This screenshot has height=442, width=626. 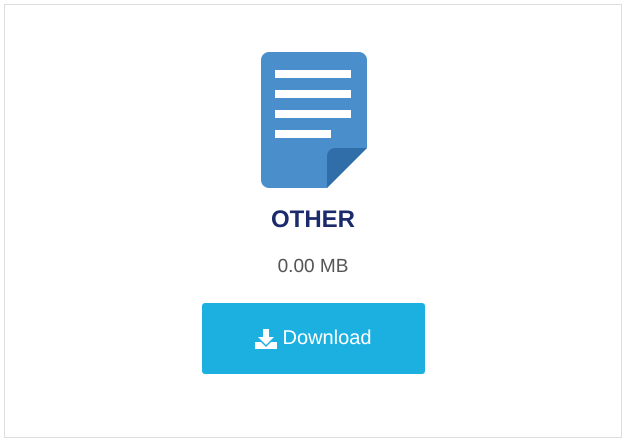 I want to click on document-icon, so click(x=313, y=120).